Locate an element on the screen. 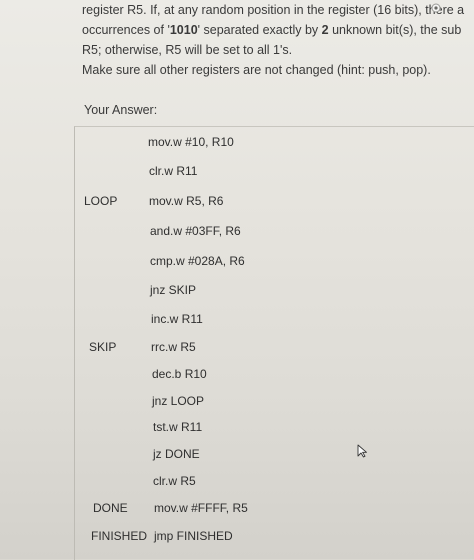 This screenshot has width=474, height=560. code-line: rrc.w R5 is located at coordinates (173, 347).